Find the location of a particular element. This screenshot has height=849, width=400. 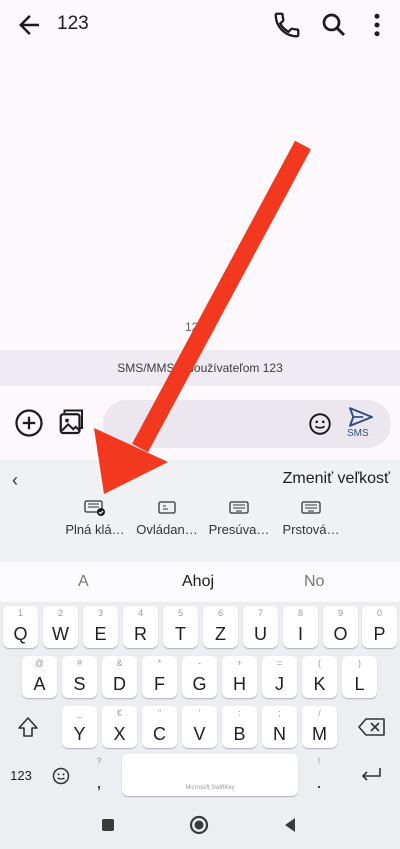

key-label: R is located at coordinates (140, 634).